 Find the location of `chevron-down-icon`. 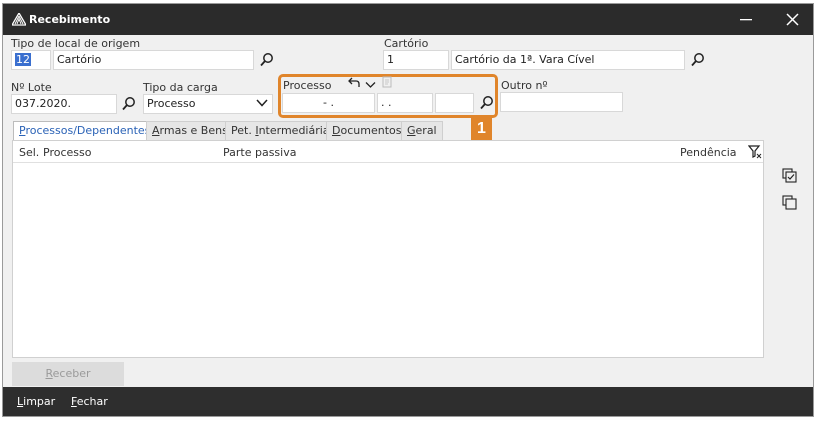

chevron-down-icon is located at coordinates (262, 104).